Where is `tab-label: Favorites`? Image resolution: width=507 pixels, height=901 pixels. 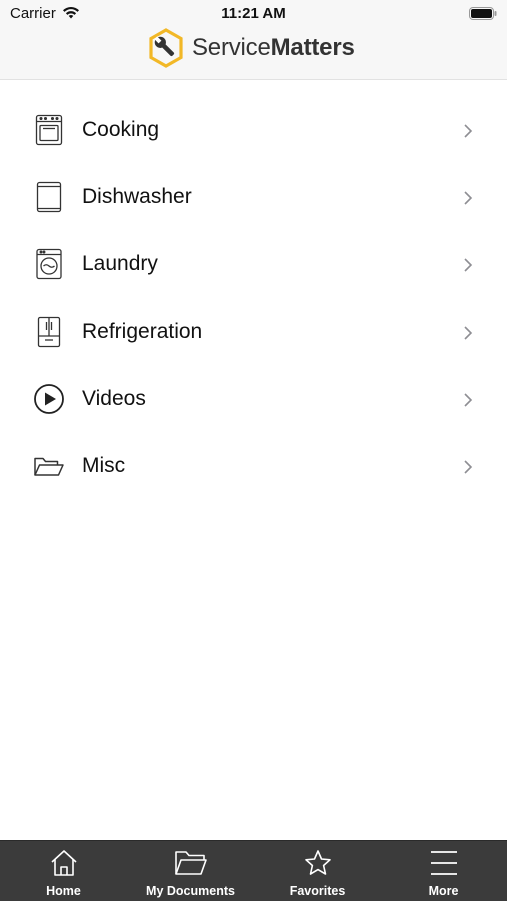 tab-label: Favorites is located at coordinates (317, 891).